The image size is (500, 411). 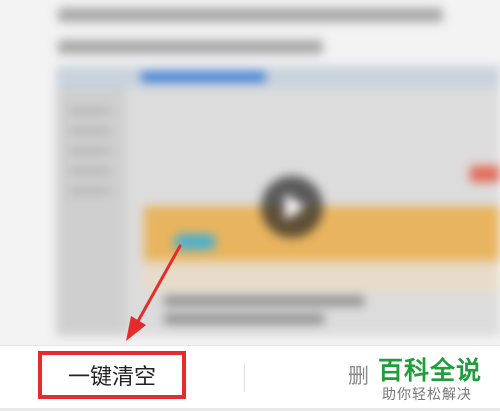 What do you see at coordinates (195, 242) in the screenshot?
I see `video-frame-pill` at bounding box center [195, 242].